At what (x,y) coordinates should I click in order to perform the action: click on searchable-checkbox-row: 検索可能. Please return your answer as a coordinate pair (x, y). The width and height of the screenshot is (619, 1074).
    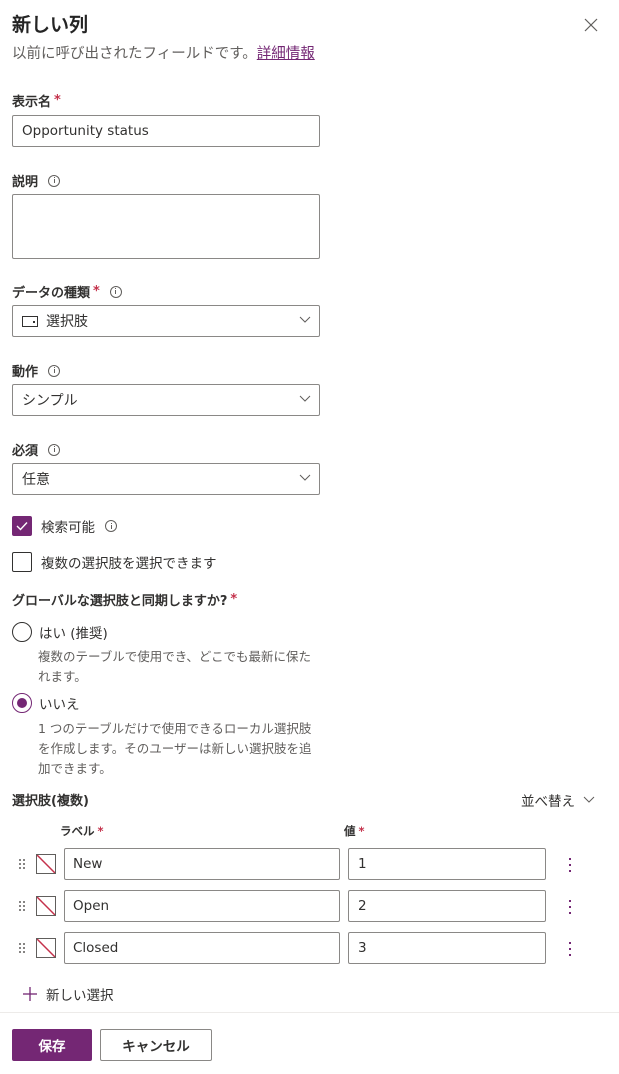
    Looking at the image, I should click on (64, 526).